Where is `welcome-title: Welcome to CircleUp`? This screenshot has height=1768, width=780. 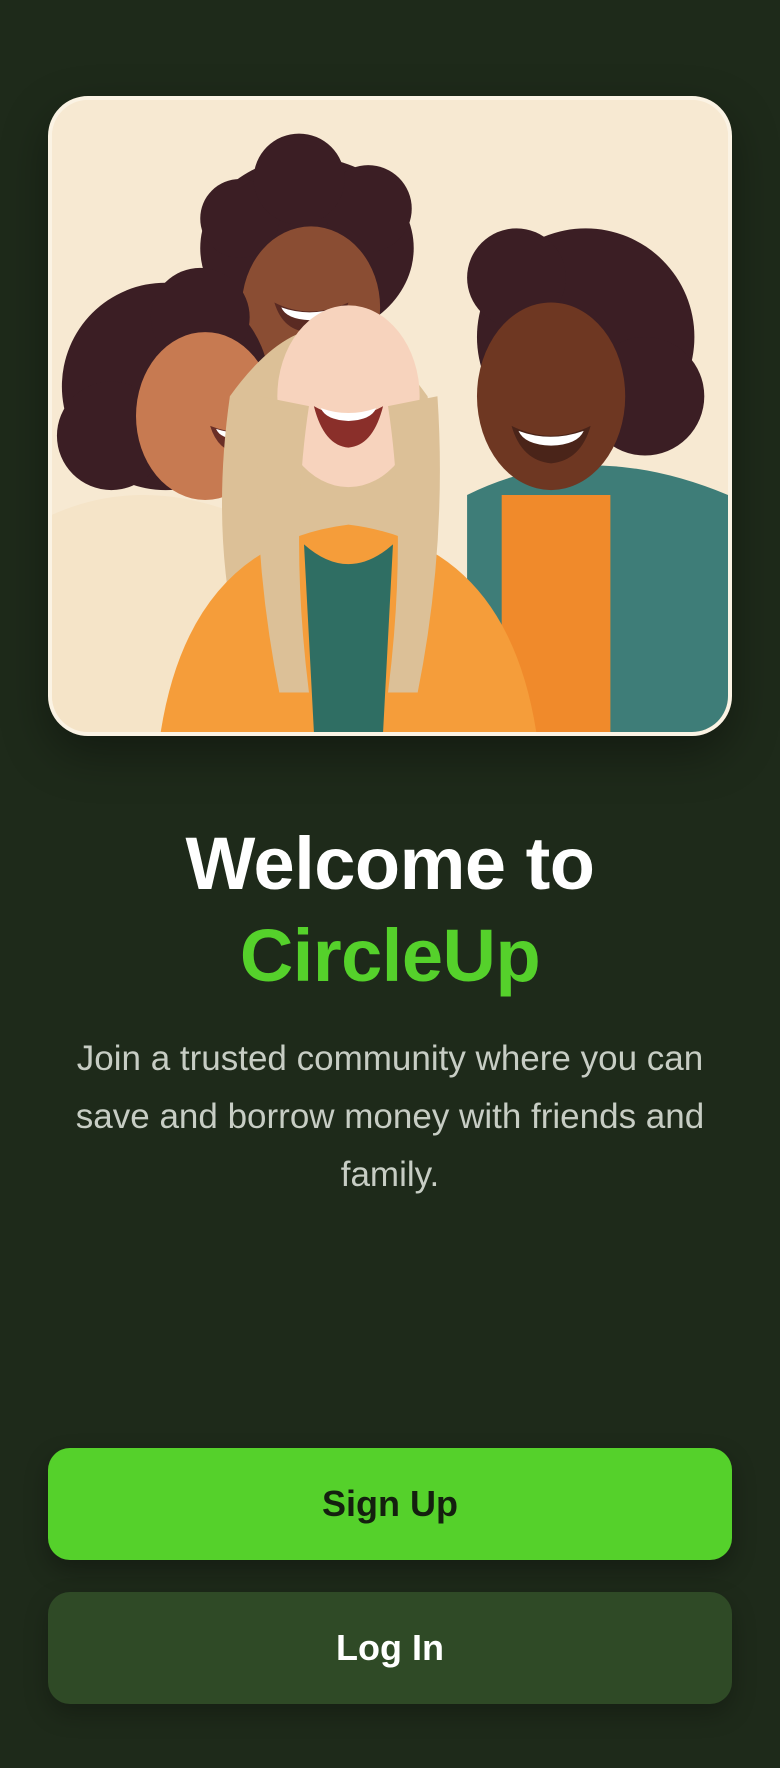 welcome-title: Welcome to CircleUp is located at coordinates (390, 910).